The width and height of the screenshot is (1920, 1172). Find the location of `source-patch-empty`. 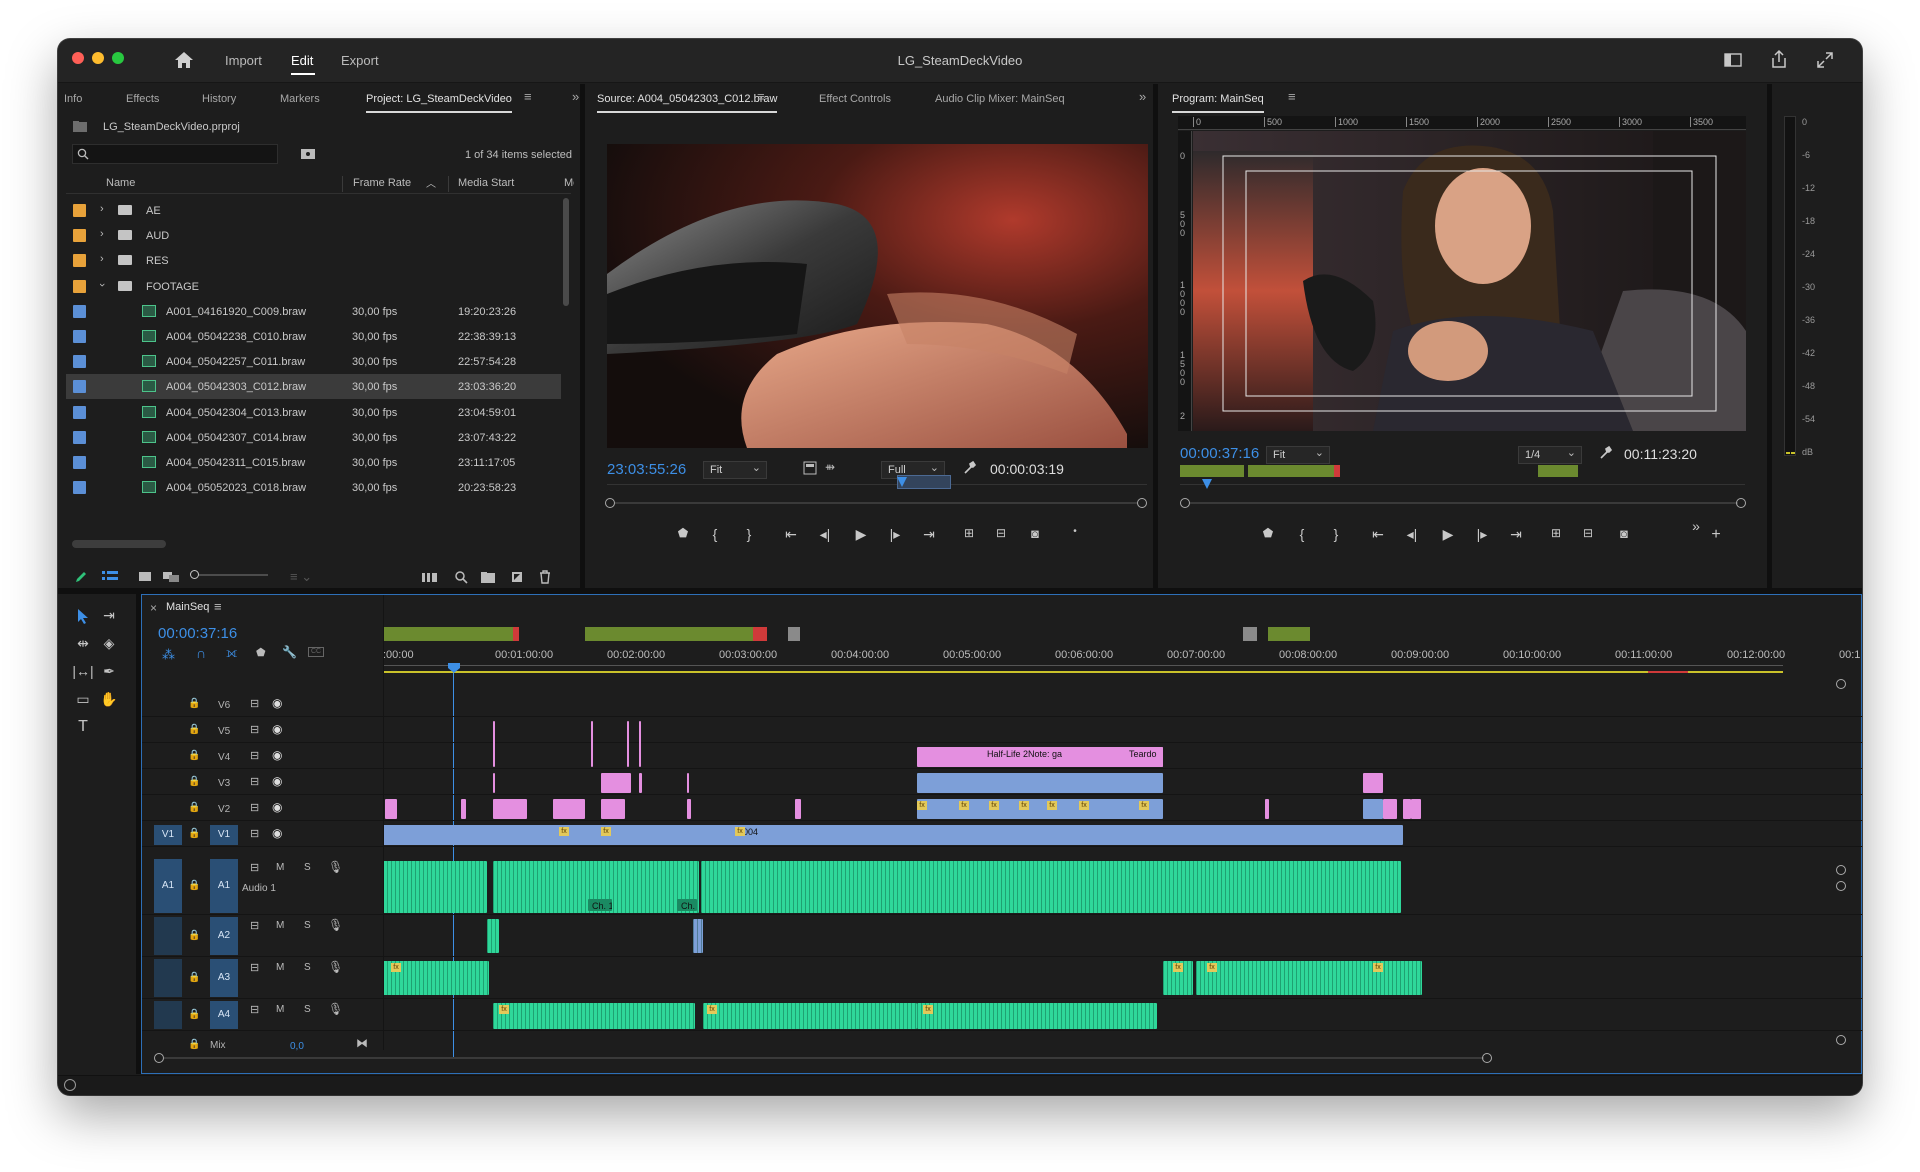

source-patch-empty is located at coordinates (168, 978).